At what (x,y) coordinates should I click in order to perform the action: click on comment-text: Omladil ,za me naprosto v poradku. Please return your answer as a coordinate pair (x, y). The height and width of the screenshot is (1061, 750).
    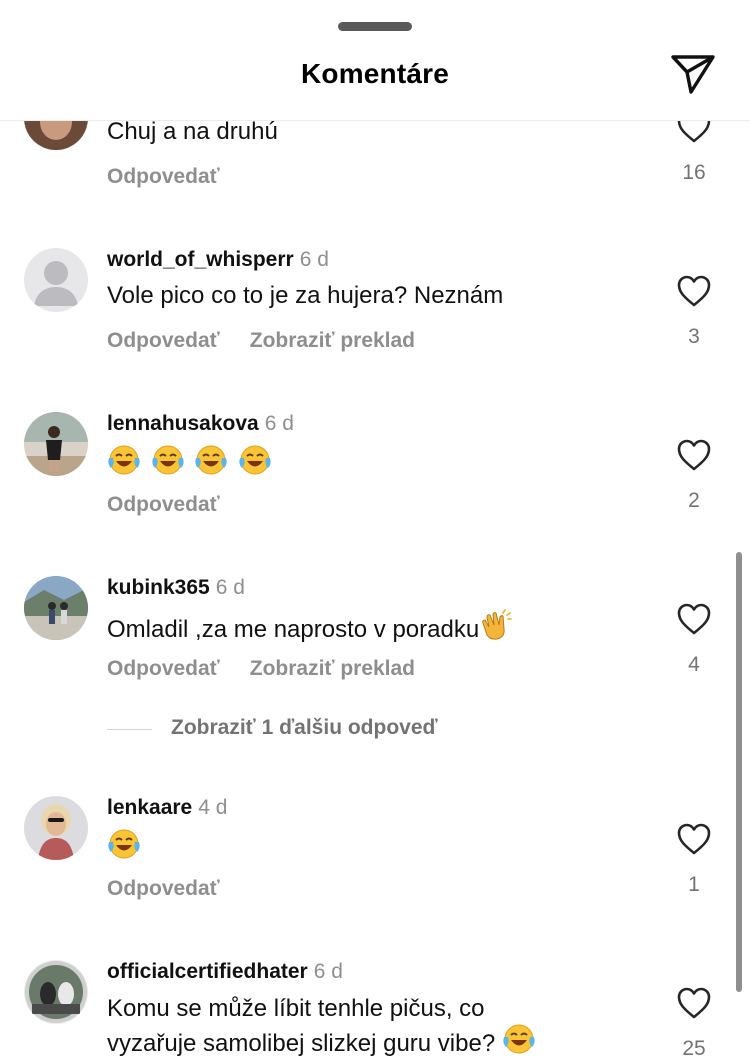
    Looking at the image, I should click on (310, 626).